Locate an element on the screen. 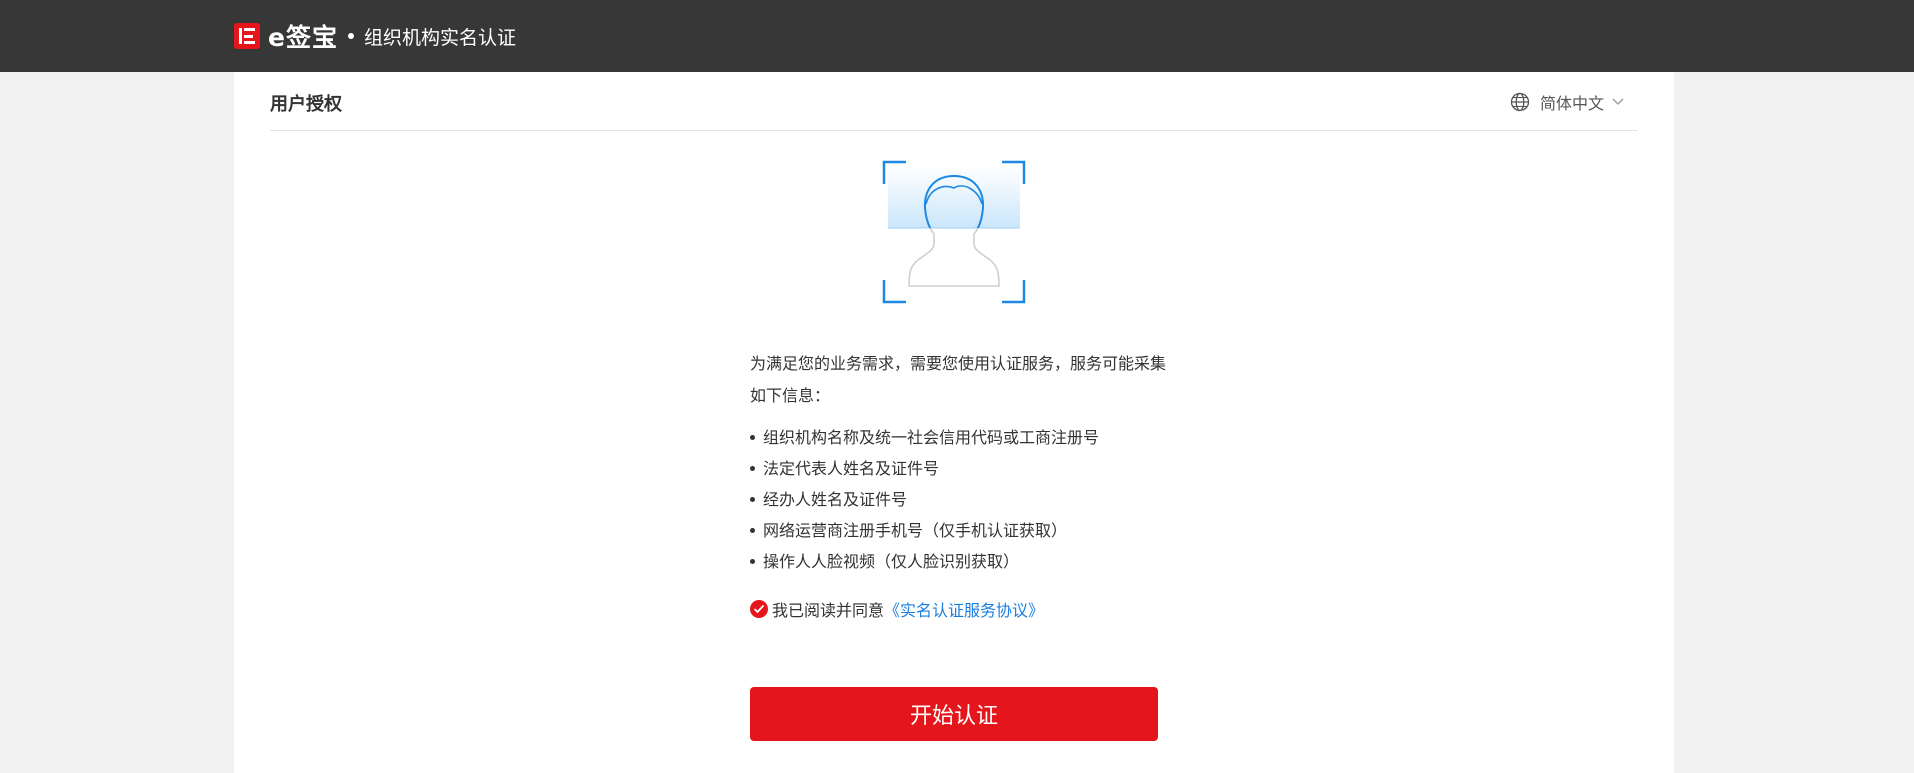 The width and height of the screenshot is (1914, 773). esign-logo-icon is located at coordinates (247, 36).